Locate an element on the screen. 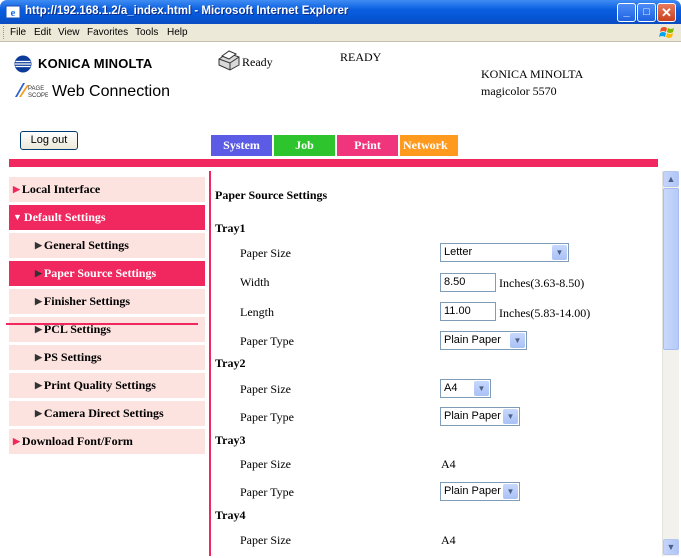 Image resolution: width=681 pixels, height=558 pixels. nav-paper-source-settings: ▶ Paper Source Settings is located at coordinates (107, 273).